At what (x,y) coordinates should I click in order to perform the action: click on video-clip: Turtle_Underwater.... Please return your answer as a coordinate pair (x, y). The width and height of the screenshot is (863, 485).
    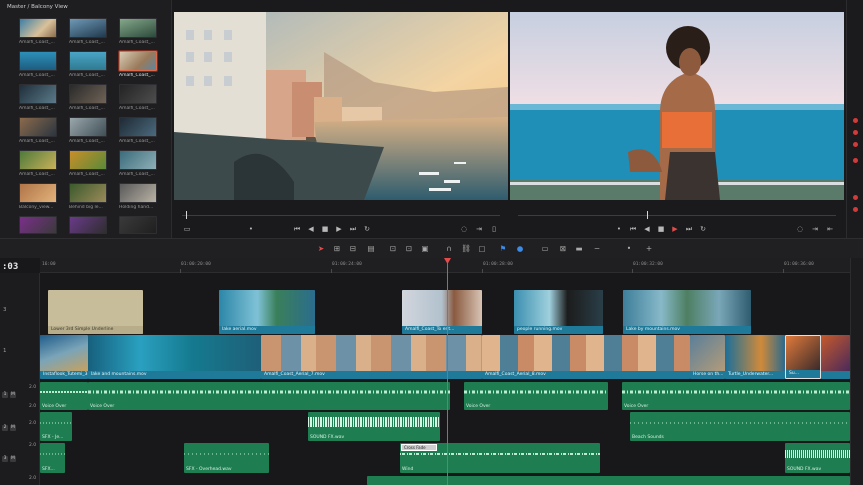
    Looking at the image, I should click on (755, 357).